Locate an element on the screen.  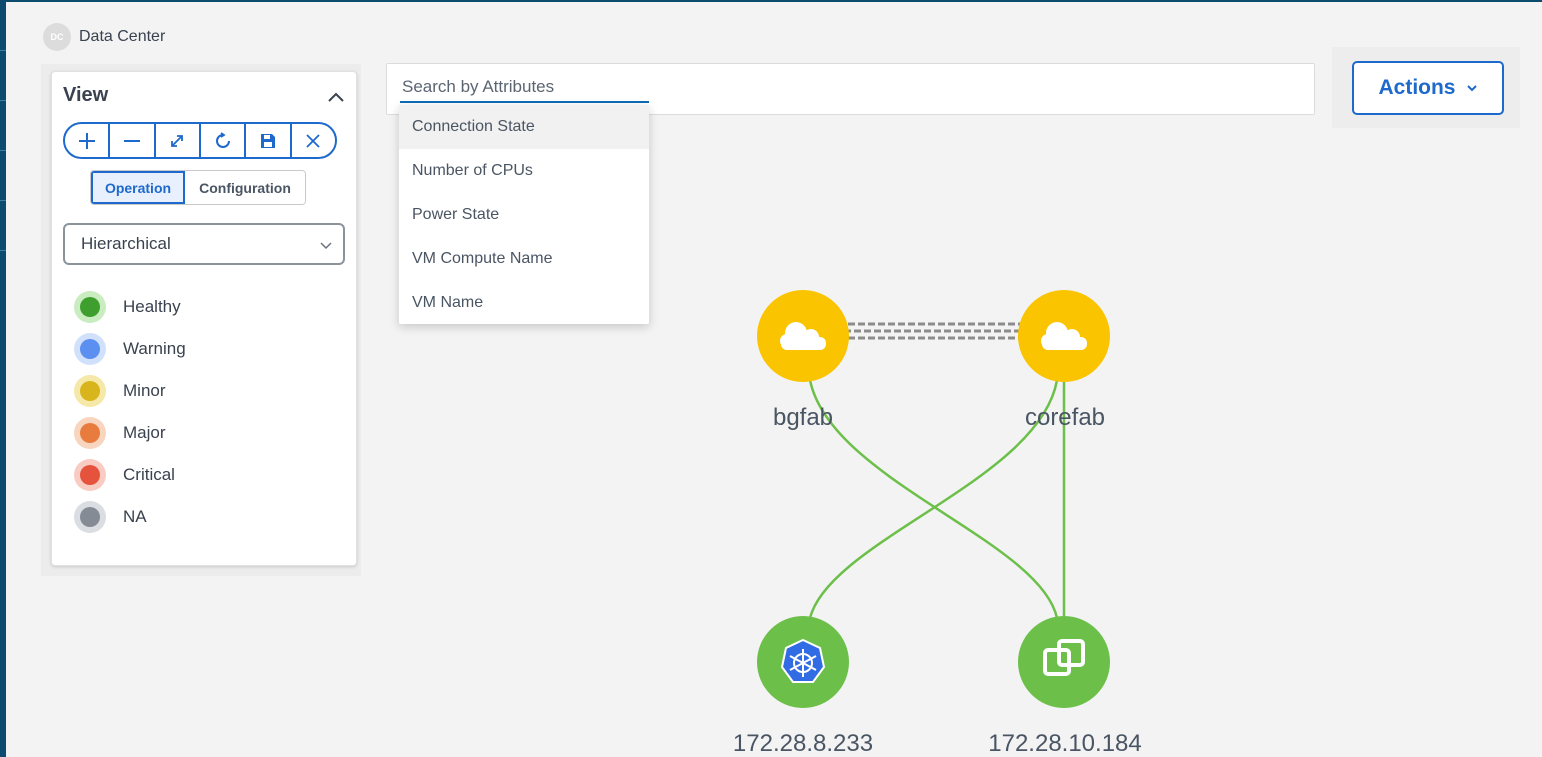
node-label-k8s: 172.28.8.233 is located at coordinates (803, 743).